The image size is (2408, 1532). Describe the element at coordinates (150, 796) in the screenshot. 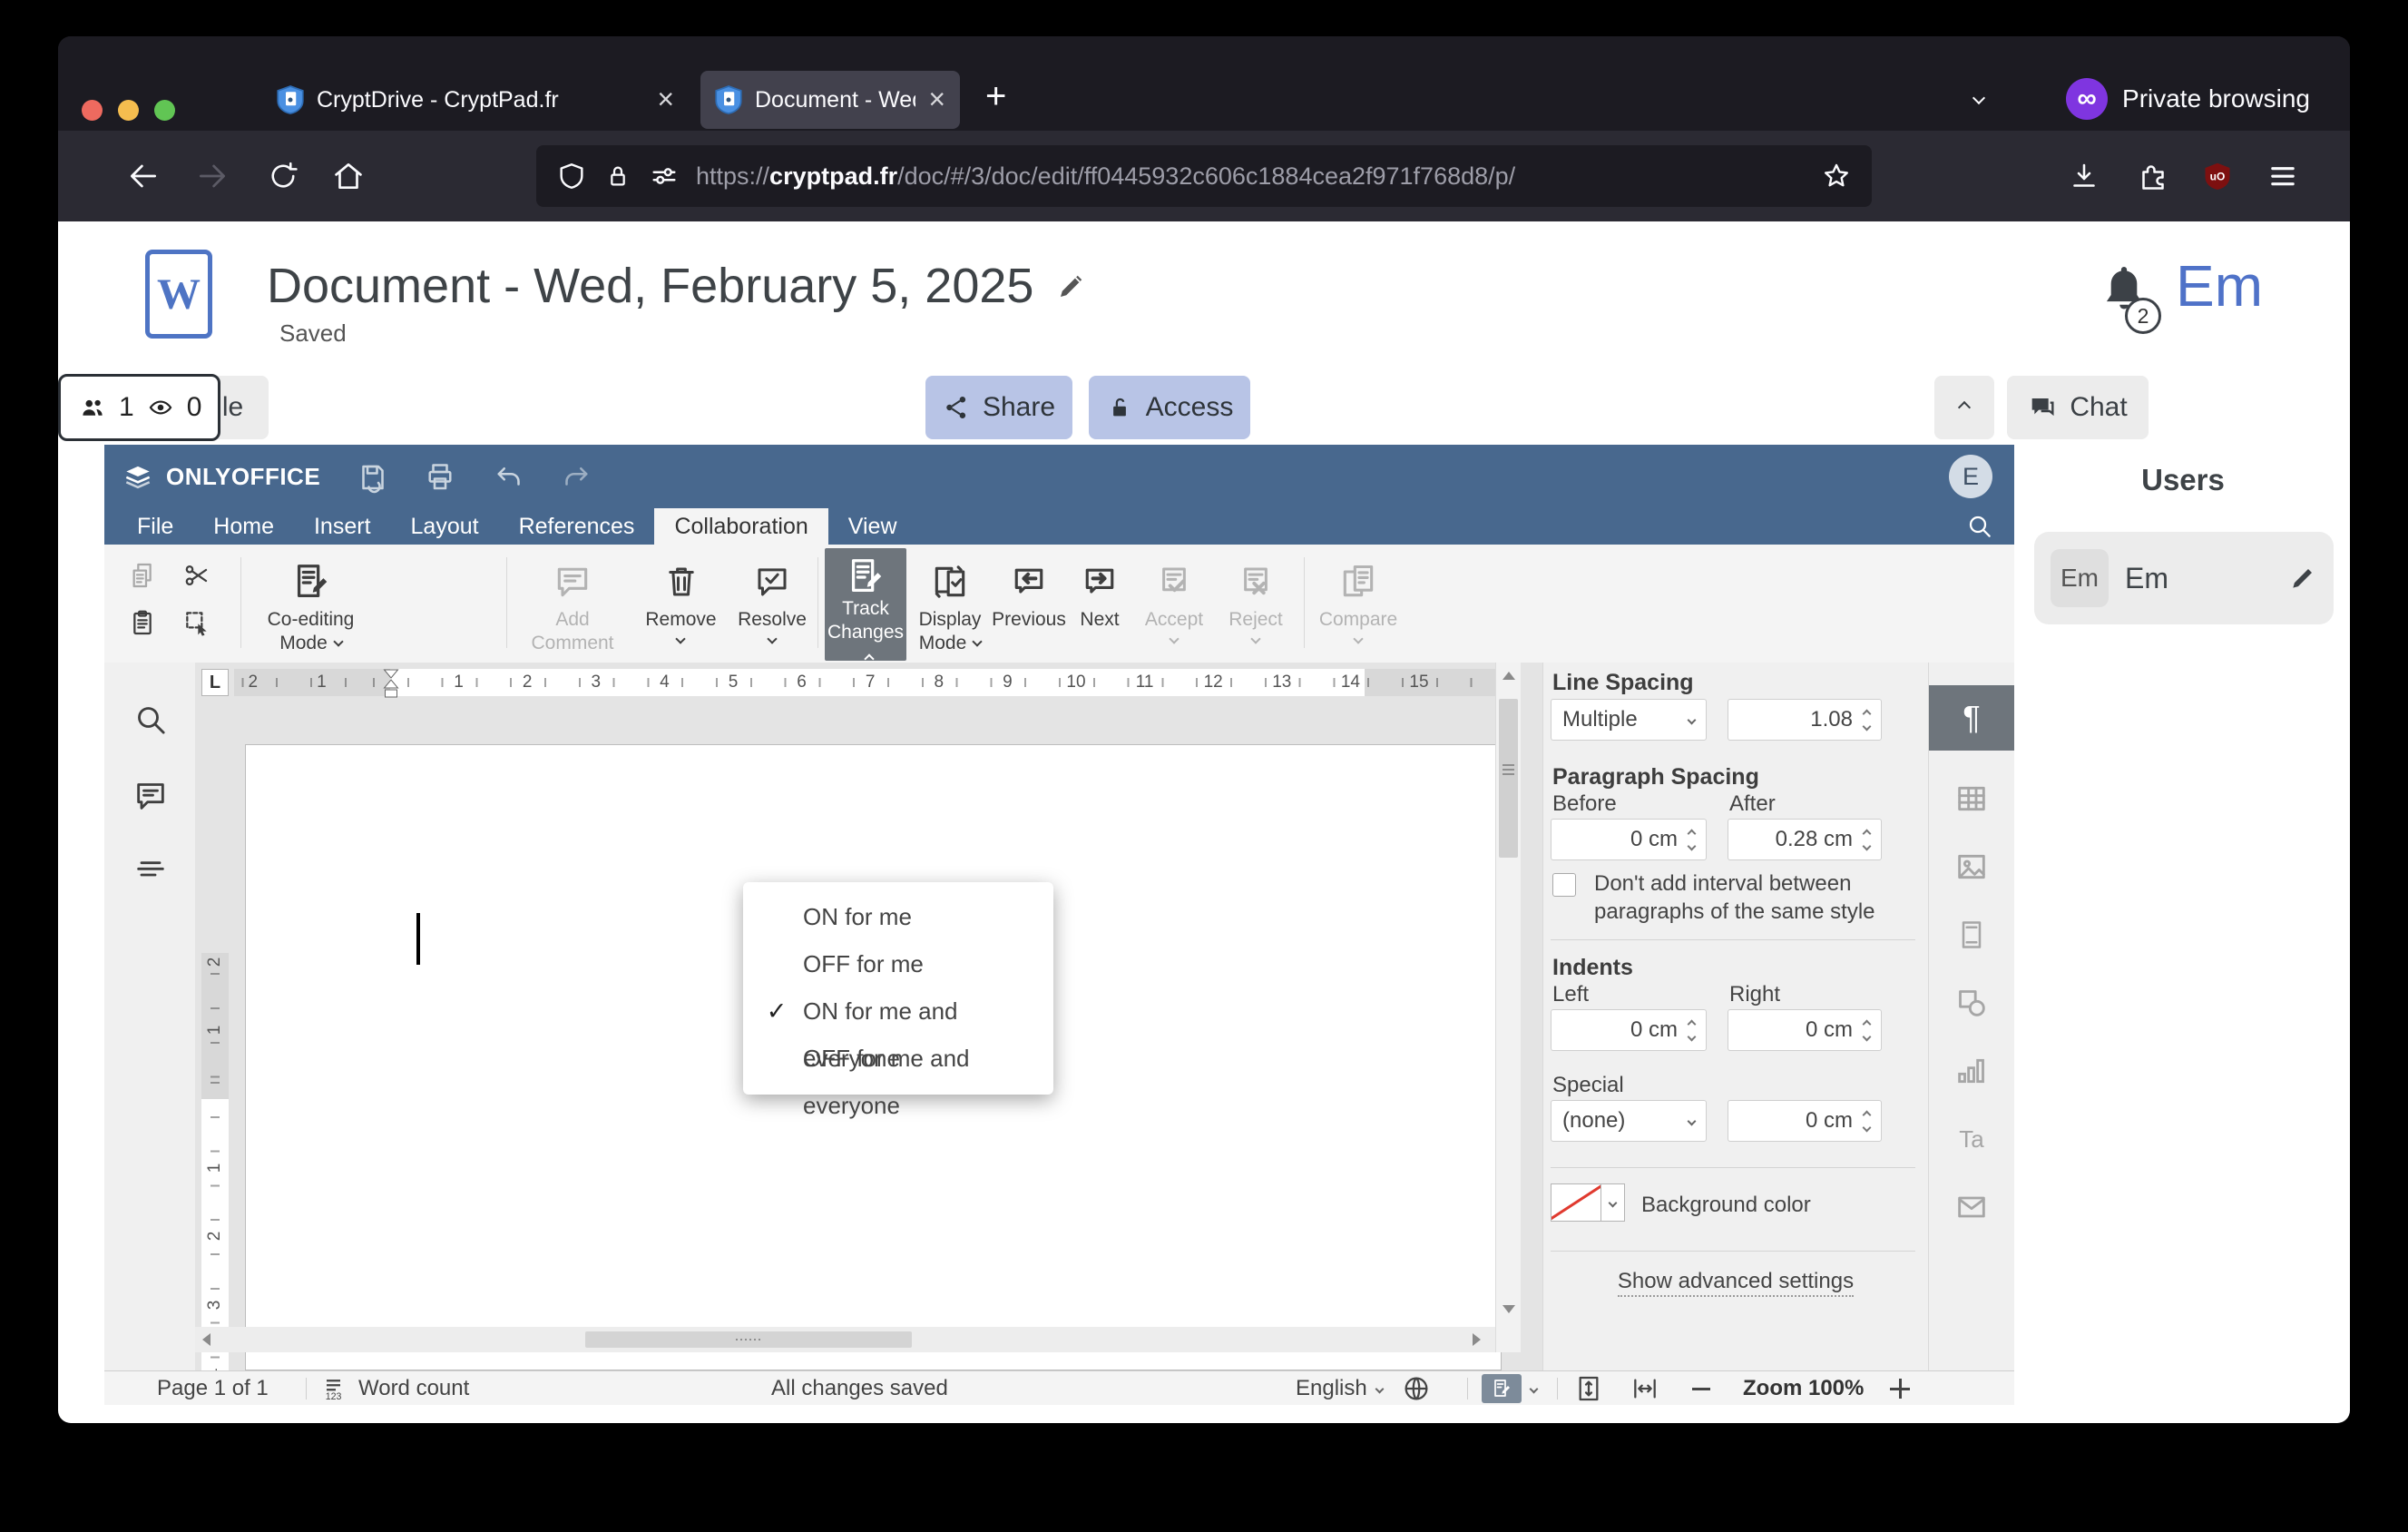

I see `comments-panel-icon` at that location.